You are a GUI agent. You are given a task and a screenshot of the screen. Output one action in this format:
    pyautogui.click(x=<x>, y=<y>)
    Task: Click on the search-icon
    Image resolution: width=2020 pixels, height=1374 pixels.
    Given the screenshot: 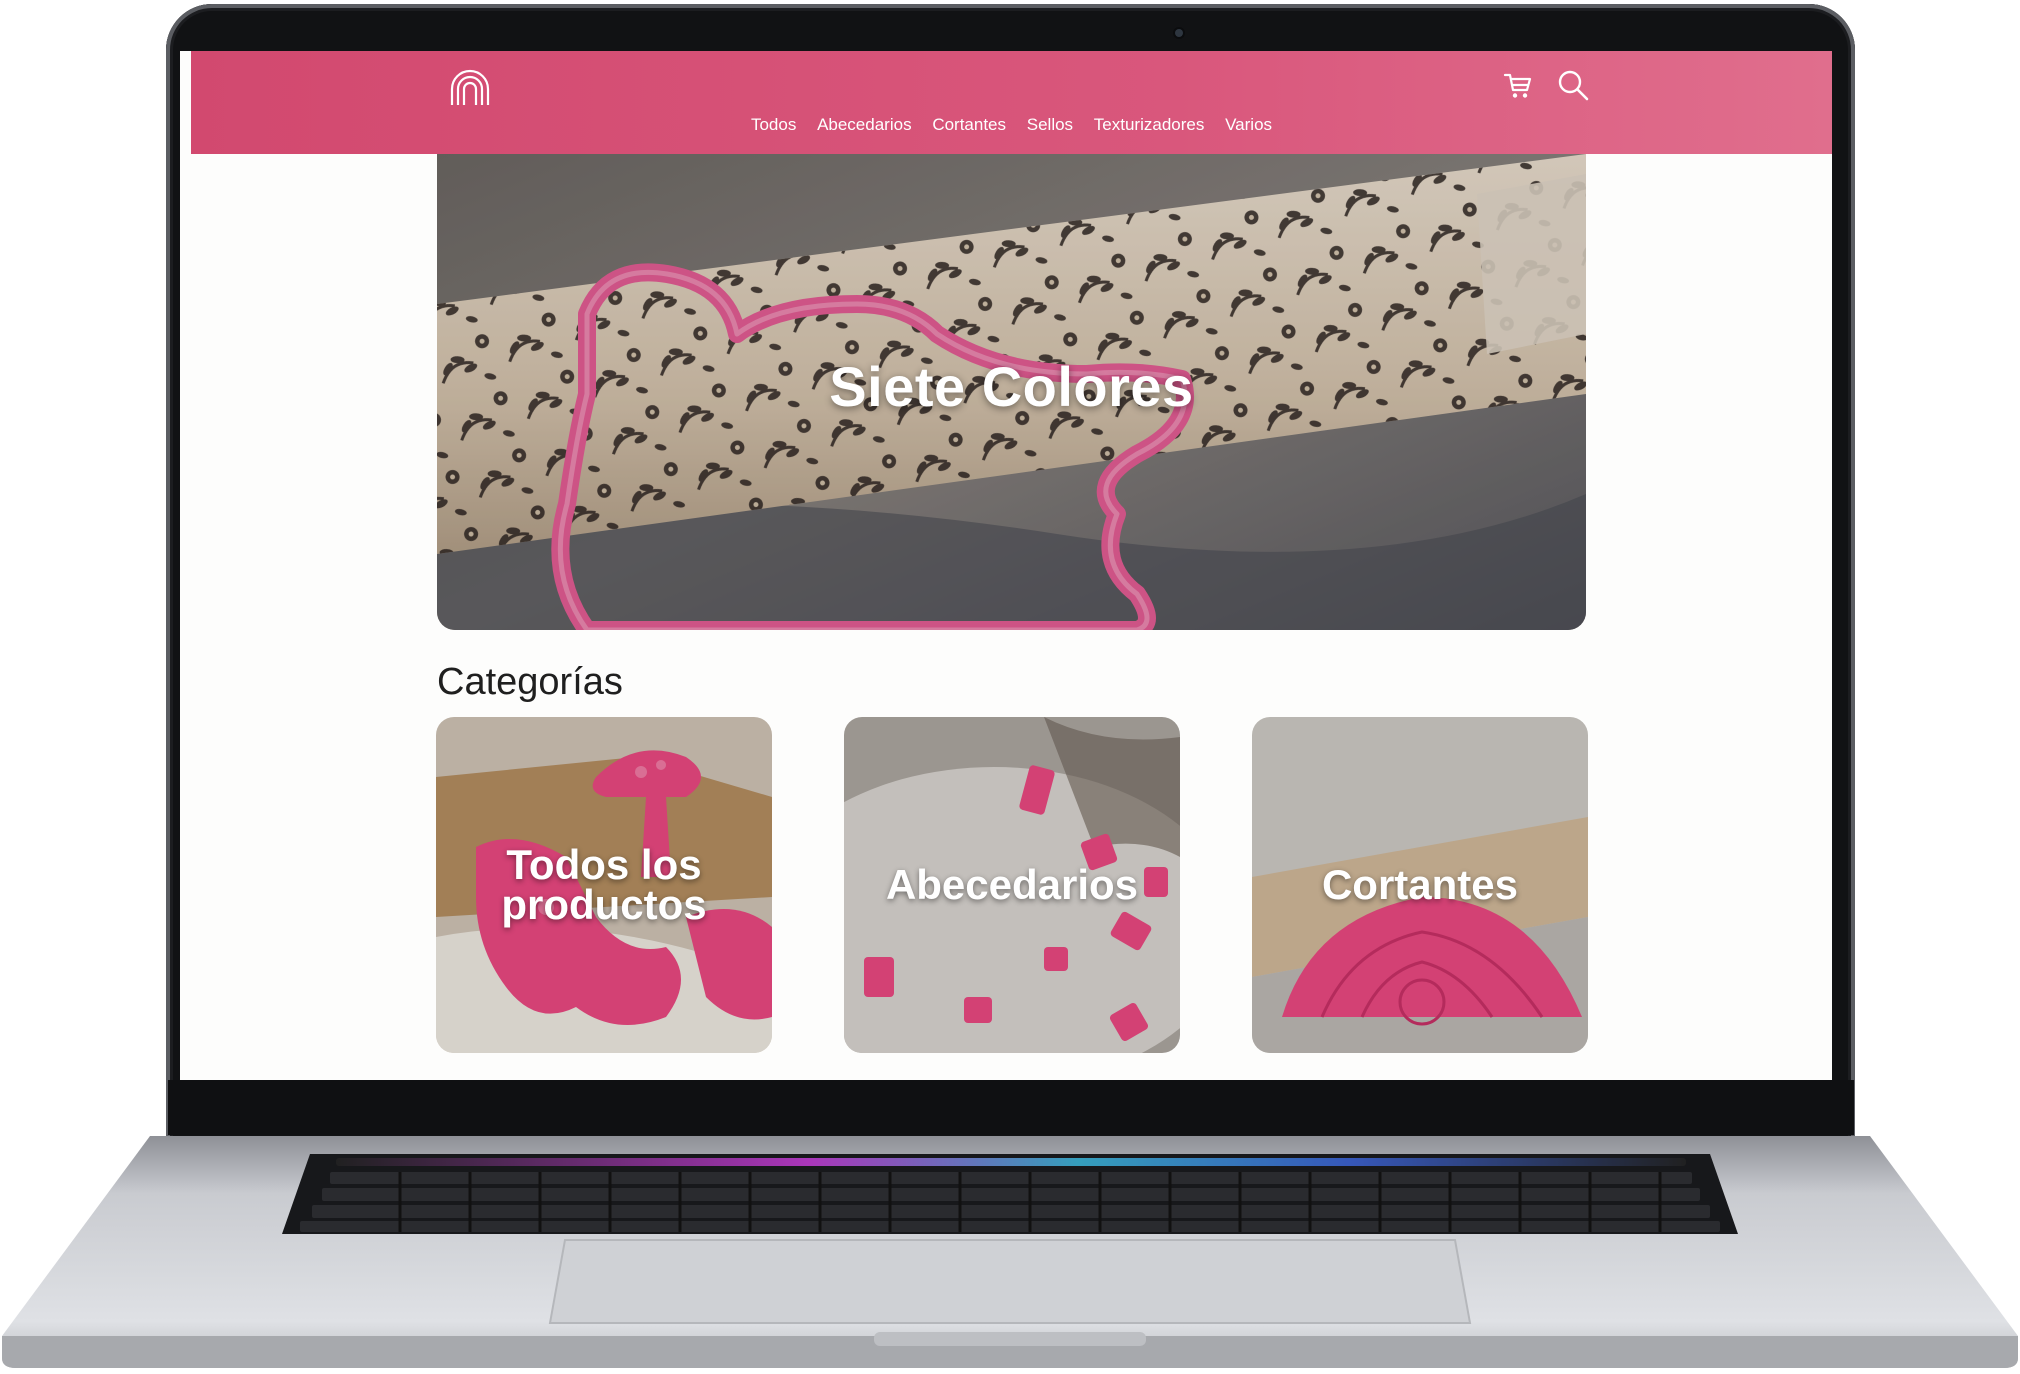 What is the action you would take?
    pyautogui.click(x=1573, y=85)
    